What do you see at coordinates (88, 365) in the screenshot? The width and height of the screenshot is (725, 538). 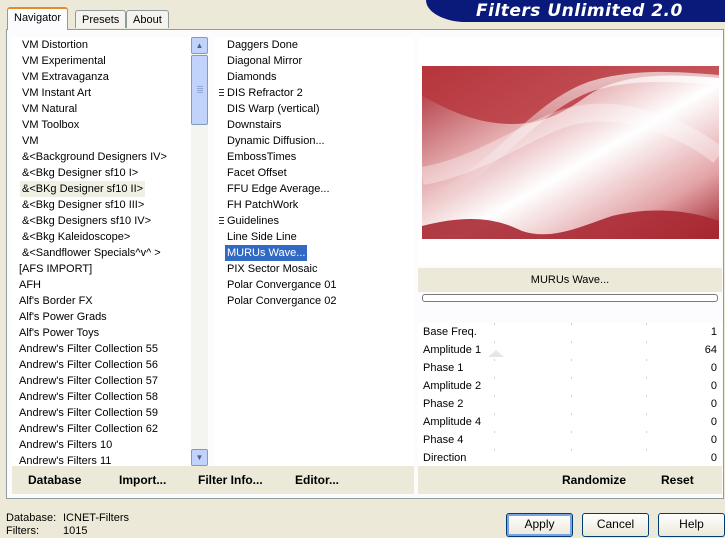 I see `category-item: Andrew's Filter Collection 56` at bounding box center [88, 365].